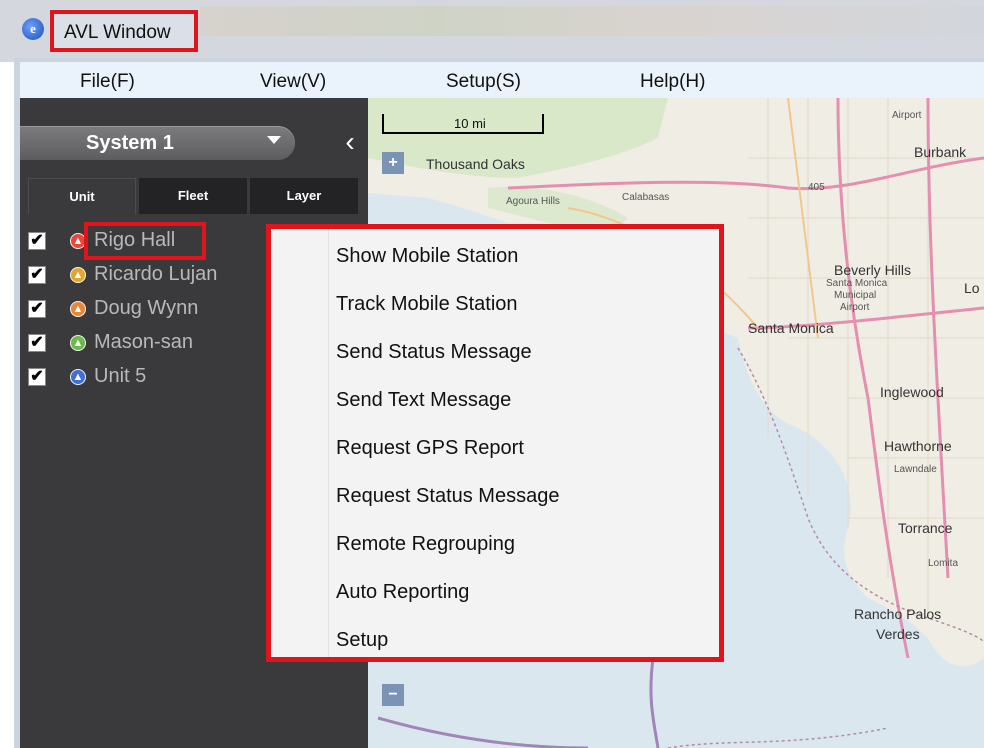 This screenshot has width=984, height=748. I want to click on window-title-highlight: AVL Window, so click(124, 31).